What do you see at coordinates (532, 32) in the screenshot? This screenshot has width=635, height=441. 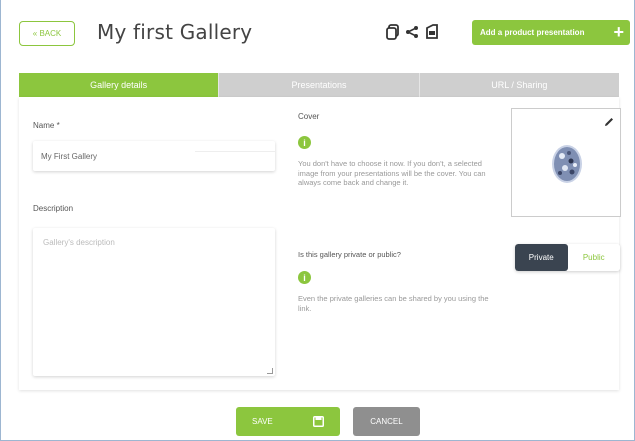 I see `add-button-label: Add a product presentation` at bounding box center [532, 32].